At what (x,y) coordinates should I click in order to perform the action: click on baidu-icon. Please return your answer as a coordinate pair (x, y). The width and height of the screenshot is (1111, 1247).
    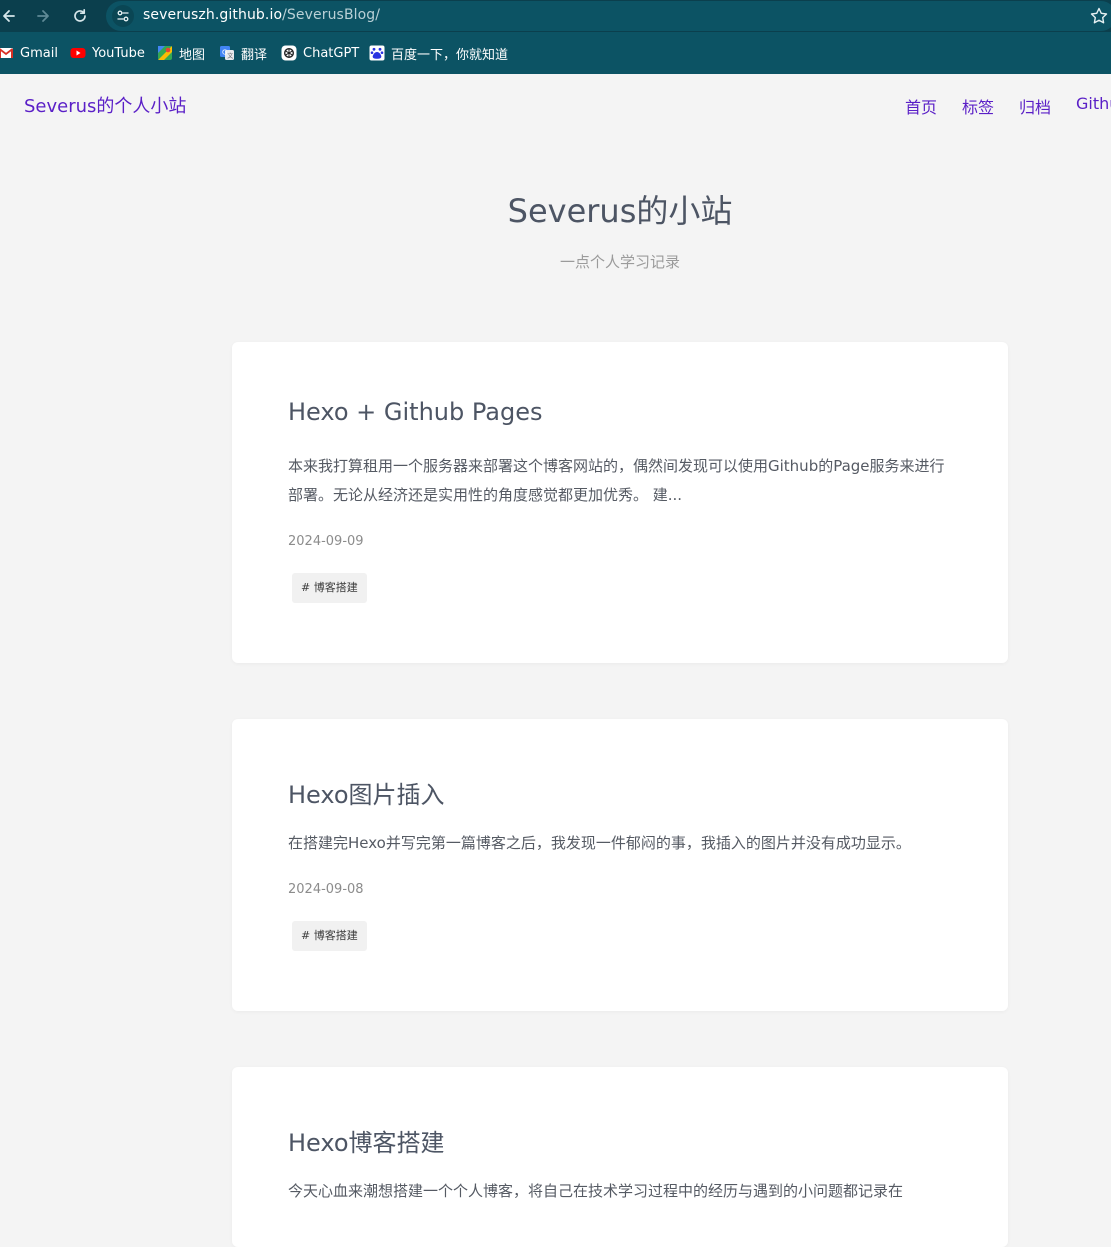
    Looking at the image, I should click on (377, 53).